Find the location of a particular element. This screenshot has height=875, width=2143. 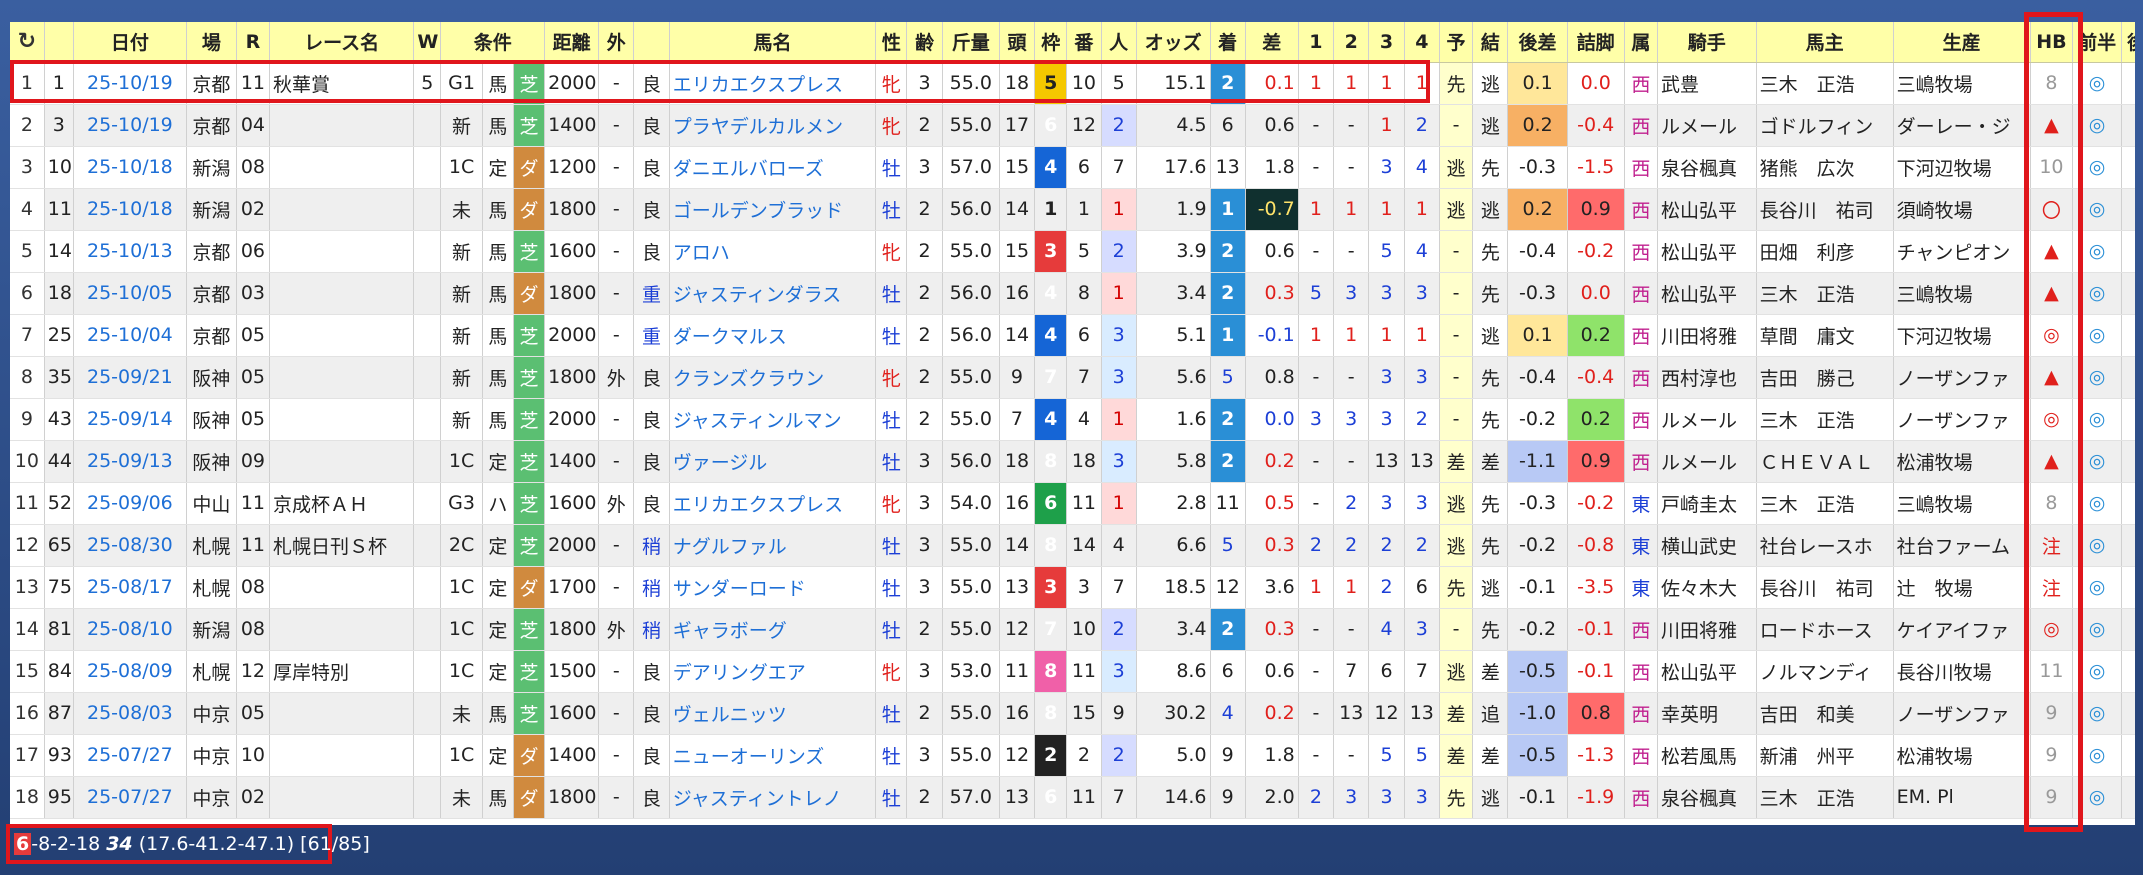

cell-number: 4 is located at coordinates (1084, 419).